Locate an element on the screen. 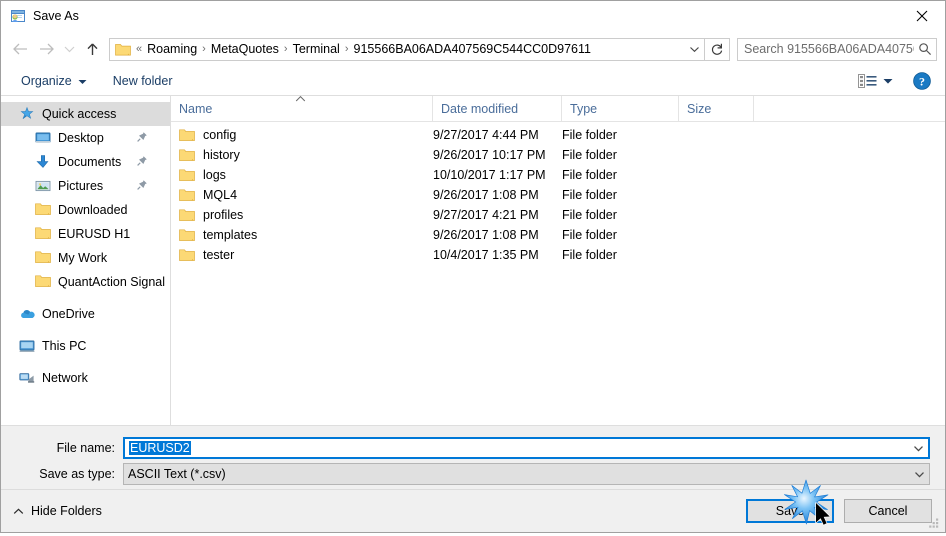  sidebar-item-network: Network is located at coordinates (85, 378).